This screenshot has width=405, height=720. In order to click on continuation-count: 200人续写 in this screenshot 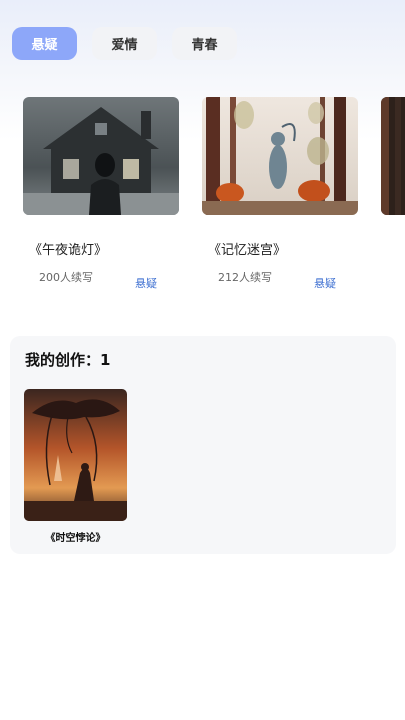, I will do `click(66, 277)`.